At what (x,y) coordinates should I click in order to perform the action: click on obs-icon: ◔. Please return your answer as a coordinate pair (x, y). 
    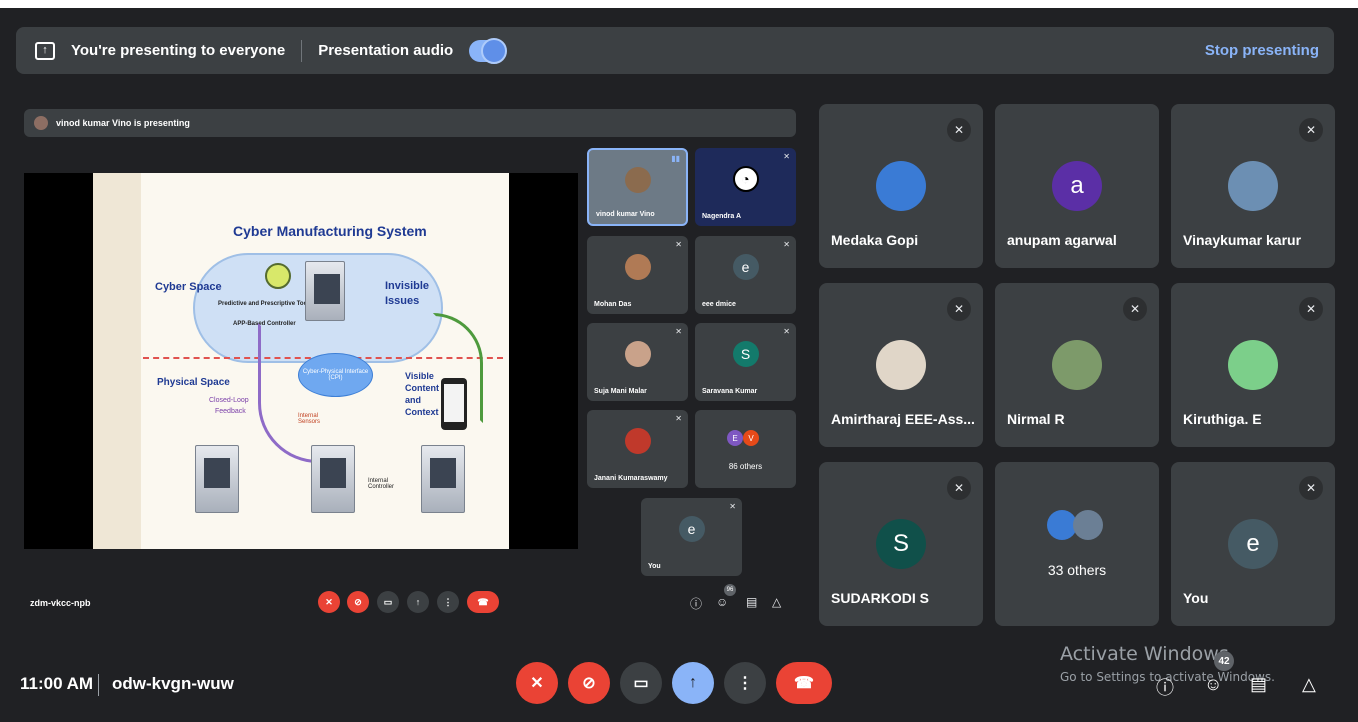
    Looking at the image, I should click on (745, 179).